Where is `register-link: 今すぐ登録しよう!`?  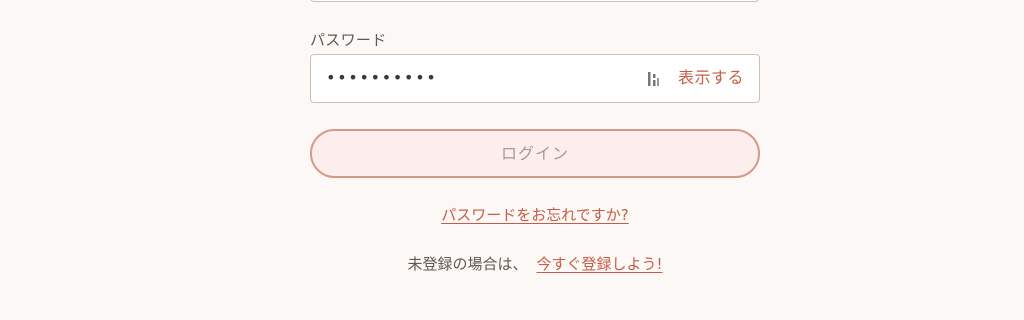
register-link: 今すぐ登録しよう! is located at coordinates (600, 264).